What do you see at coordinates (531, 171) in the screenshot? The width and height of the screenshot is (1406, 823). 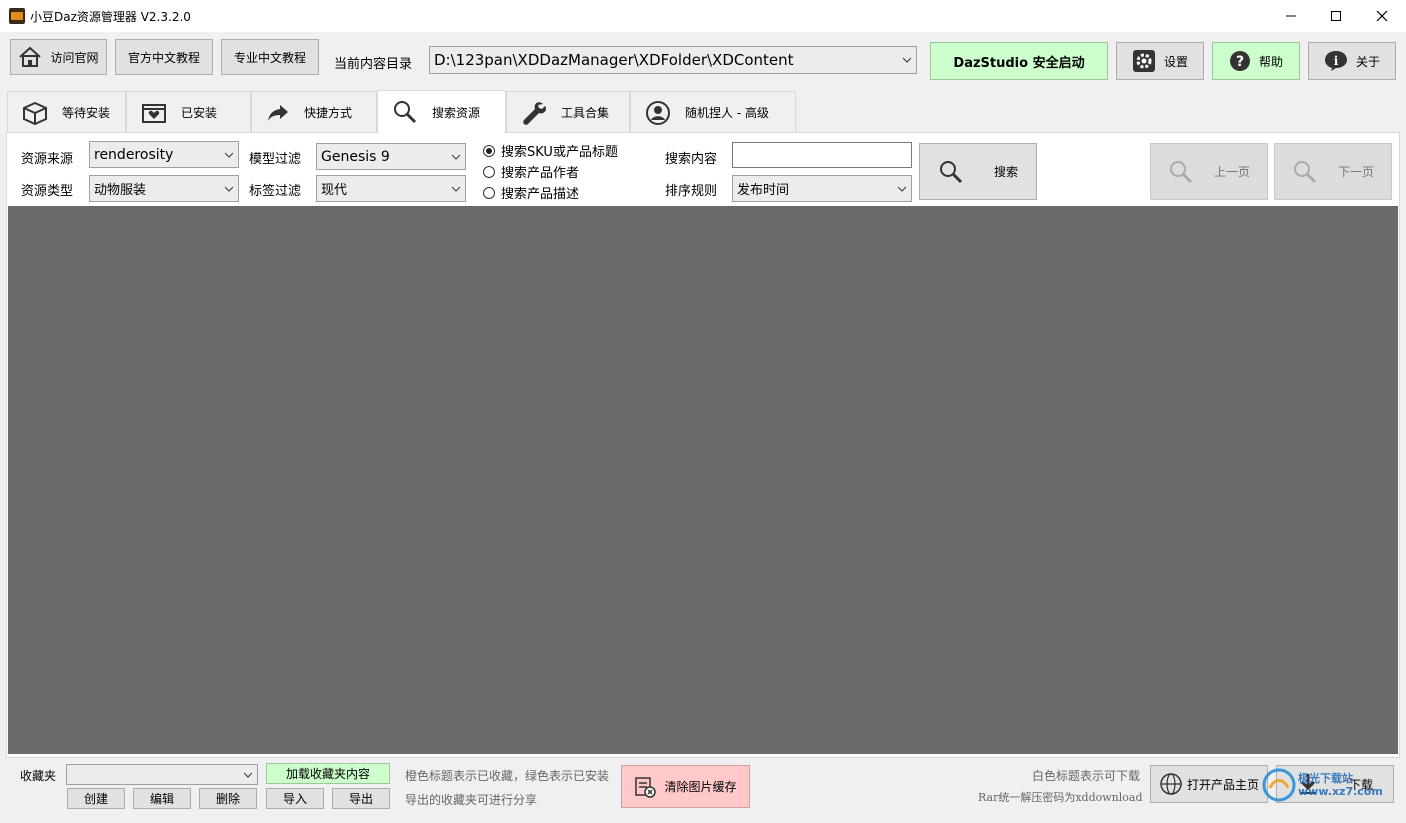 I see `radio-search-author: 搜索产品作者` at bounding box center [531, 171].